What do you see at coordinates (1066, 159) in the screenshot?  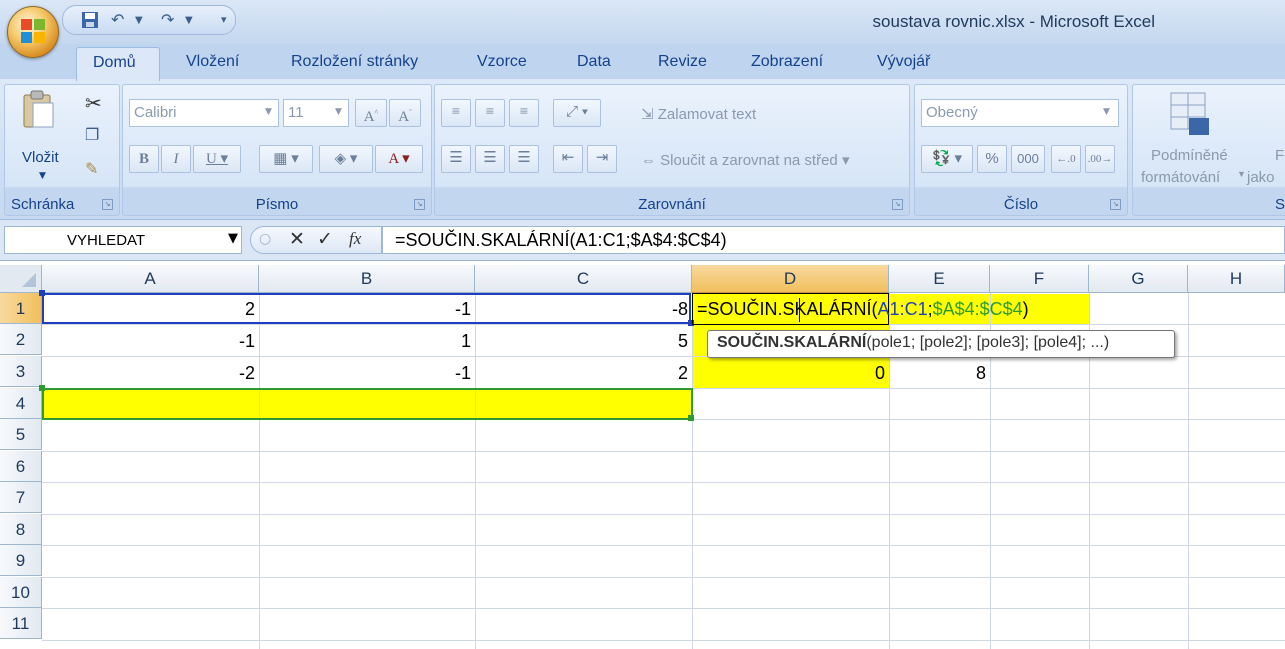 I see `increase-decimal-icon: ←.0` at bounding box center [1066, 159].